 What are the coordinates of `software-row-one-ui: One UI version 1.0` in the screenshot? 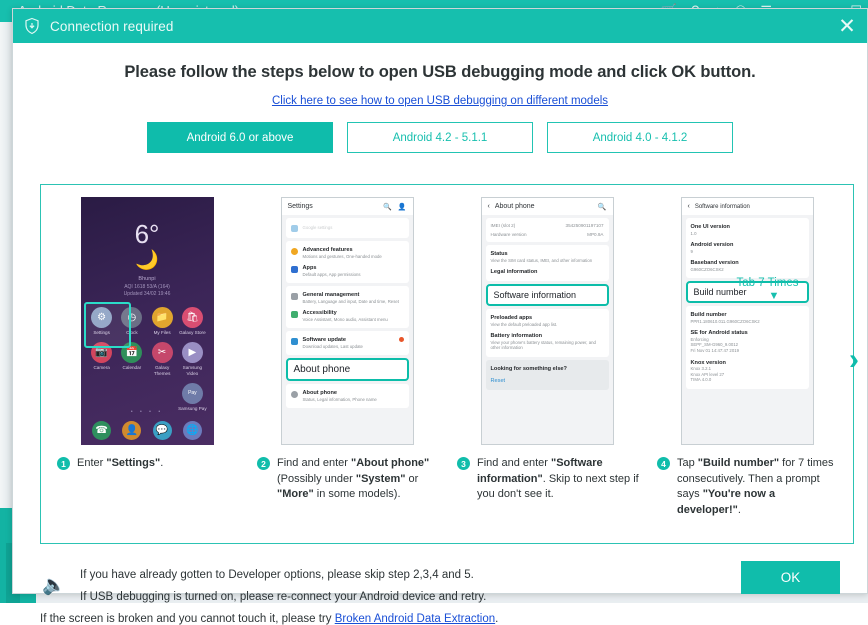 It's located at (747, 230).